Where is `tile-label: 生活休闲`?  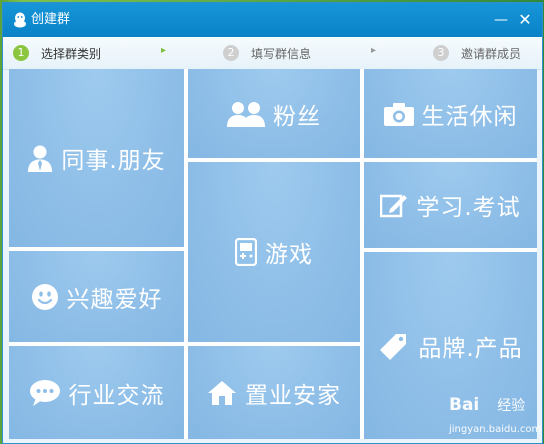 tile-label: 生活休闲 is located at coordinates (469, 116).